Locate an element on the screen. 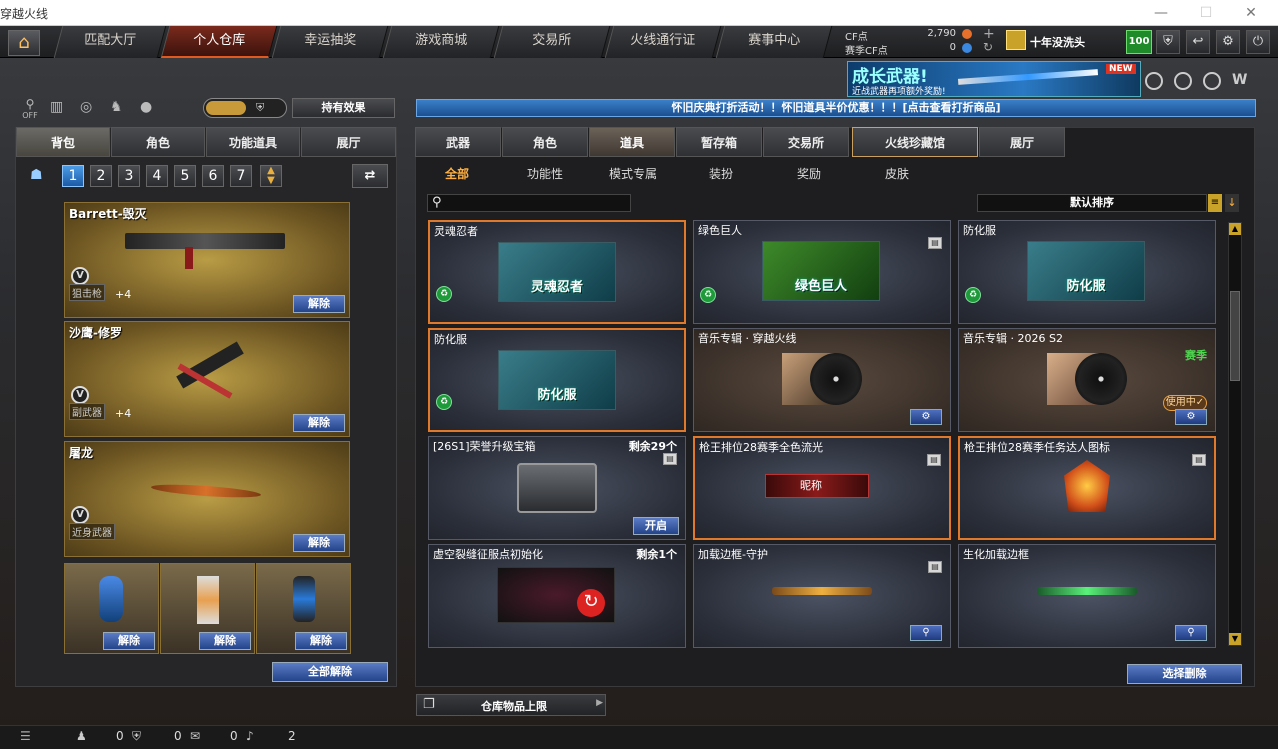  hold-effect-button: 持有效果 is located at coordinates (343, 108).